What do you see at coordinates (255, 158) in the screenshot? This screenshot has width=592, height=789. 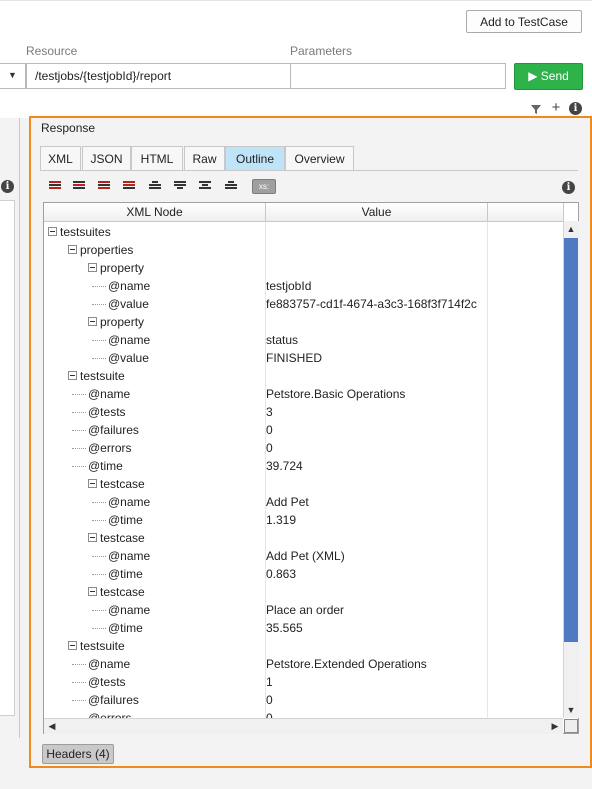 I see `tab-outline: Outline` at bounding box center [255, 158].